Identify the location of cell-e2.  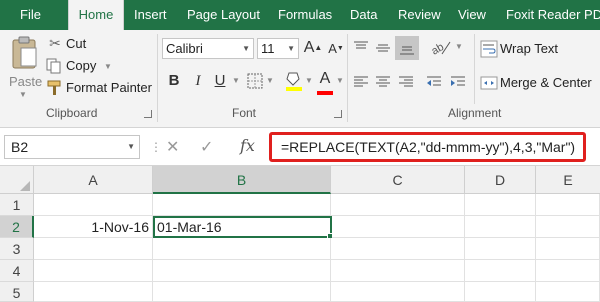
(568, 227).